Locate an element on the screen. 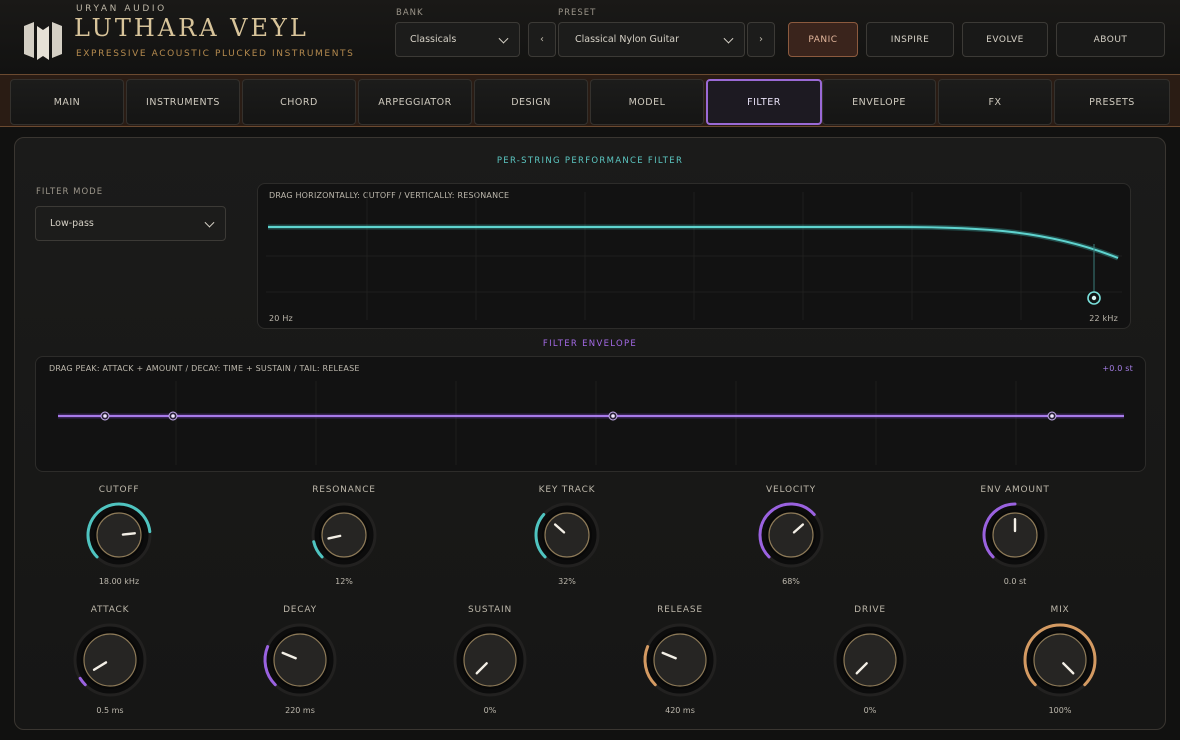 The image size is (1180, 740). knob-value: 68% is located at coordinates (791, 581).